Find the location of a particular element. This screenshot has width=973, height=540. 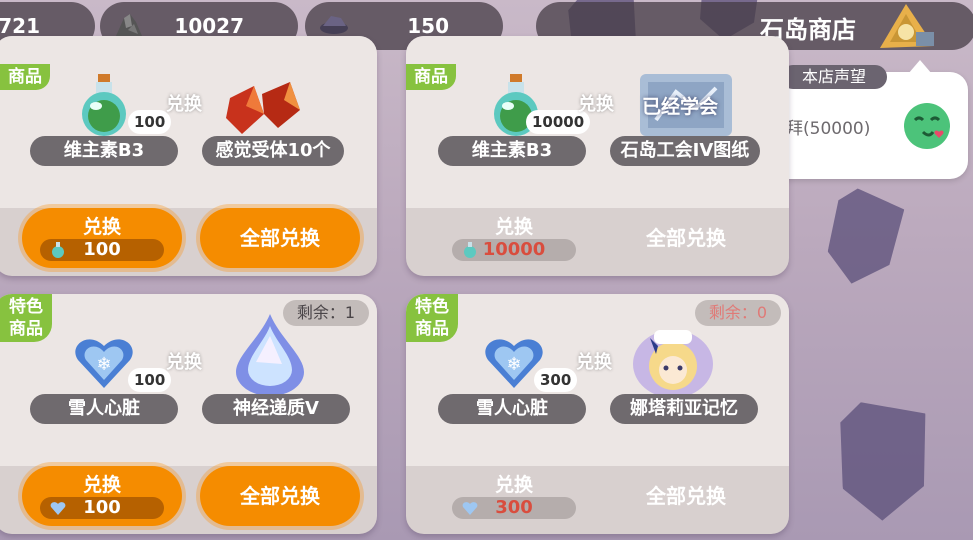

crystal-drop-icon is located at coordinates (270, 354).